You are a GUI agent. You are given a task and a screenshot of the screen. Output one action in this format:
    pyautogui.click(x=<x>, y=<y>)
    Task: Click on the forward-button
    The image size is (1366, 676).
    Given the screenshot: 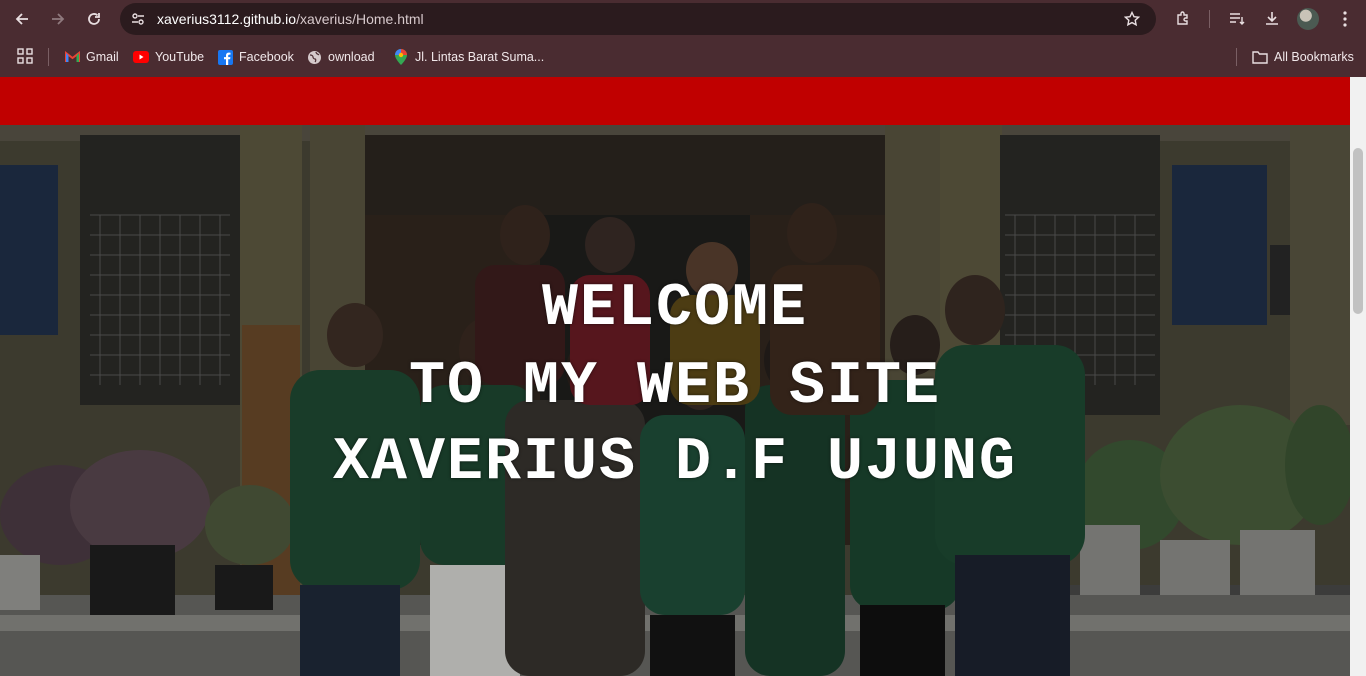 What is the action you would take?
    pyautogui.click(x=58, y=19)
    